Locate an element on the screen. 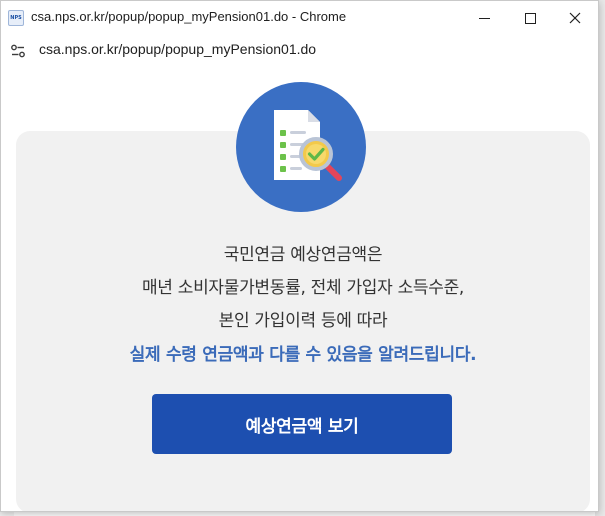 The image size is (605, 516). minimize-icon is located at coordinates (484, 18).